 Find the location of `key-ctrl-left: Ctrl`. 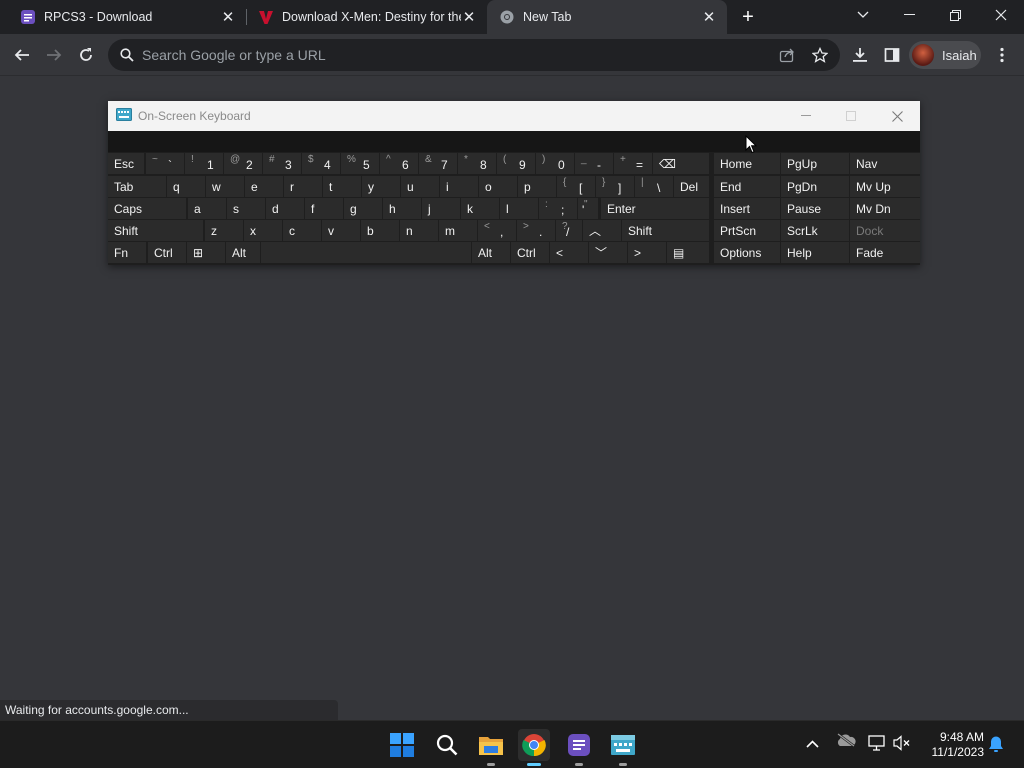

key-ctrl-left: Ctrl is located at coordinates (167, 252).